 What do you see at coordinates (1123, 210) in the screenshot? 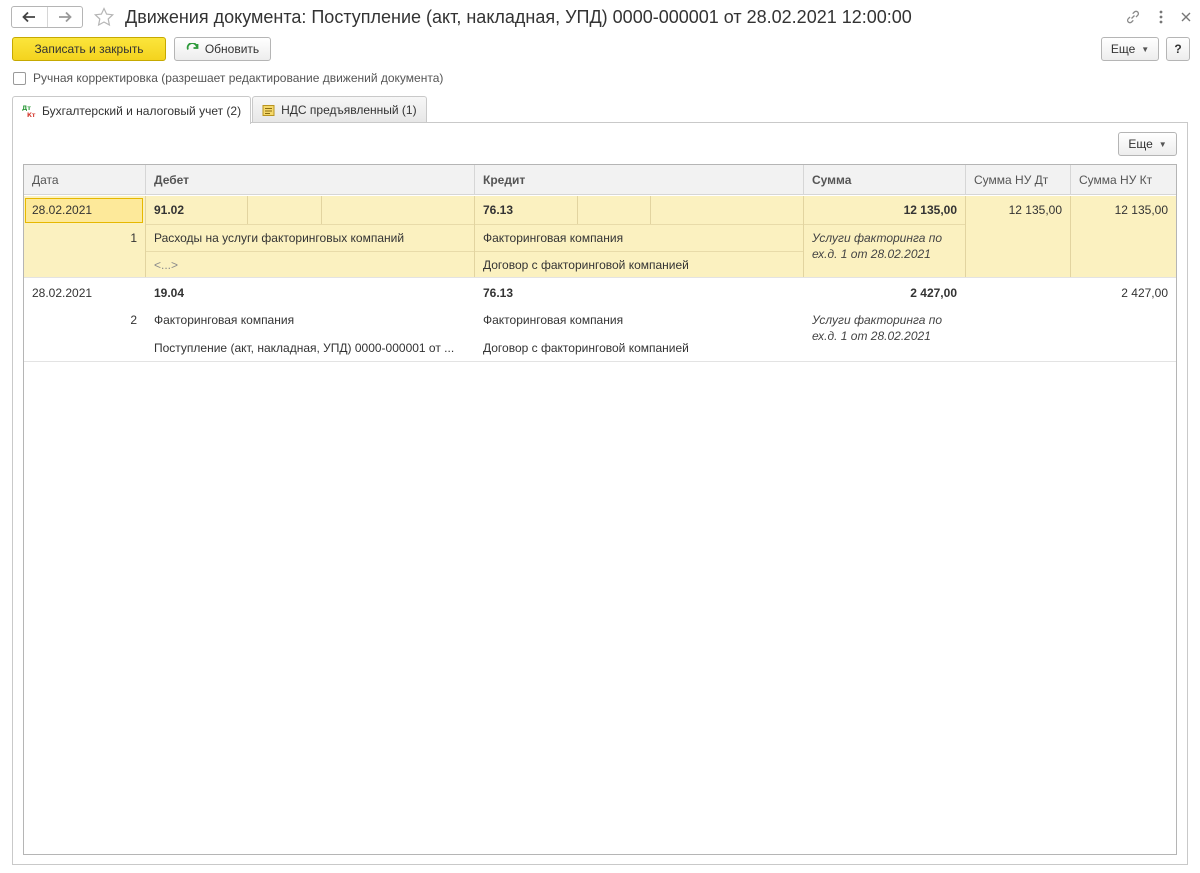
I see `cell-amount-nu-kt: 12 135,00` at bounding box center [1123, 210].